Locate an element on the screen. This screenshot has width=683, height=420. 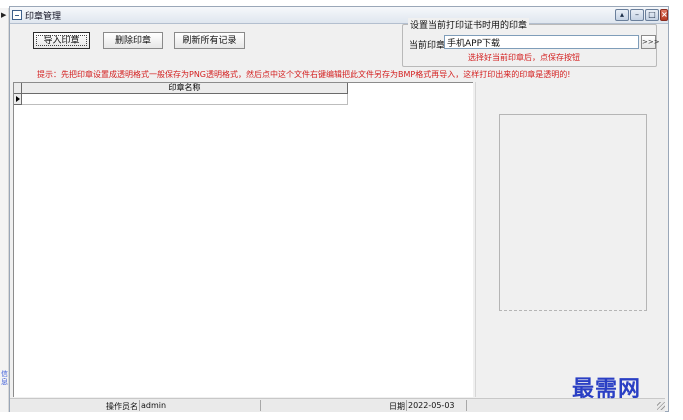
left-side-strip: ▶ 信息 is located at coordinates (4, 210).